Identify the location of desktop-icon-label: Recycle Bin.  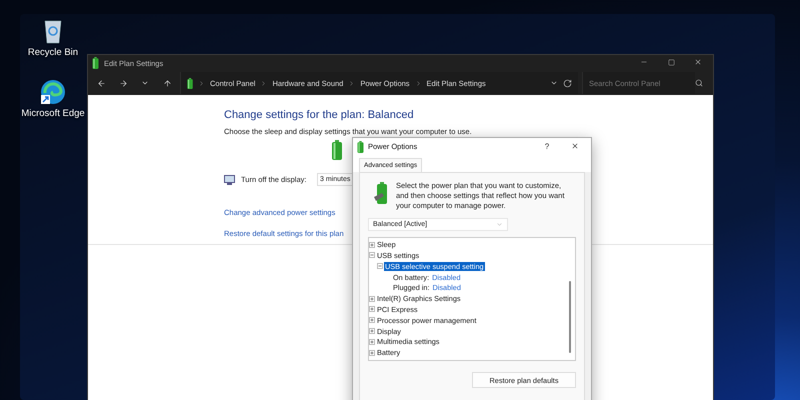
(53, 53).